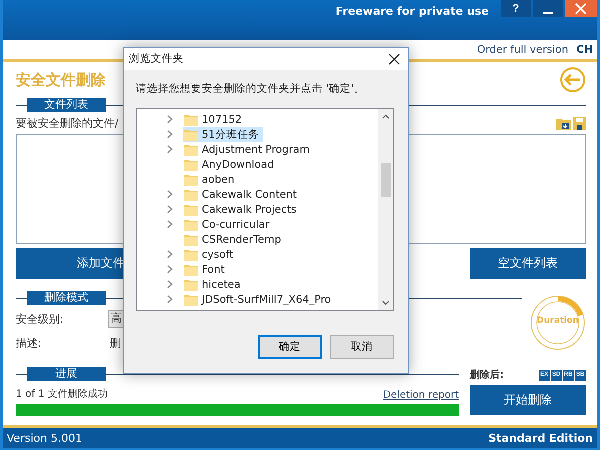 This screenshot has width=600, height=450. I want to click on dialog-instruction: 请选择您想要安全删除的文件夹并点击 '确定'。, so click(250, 89).